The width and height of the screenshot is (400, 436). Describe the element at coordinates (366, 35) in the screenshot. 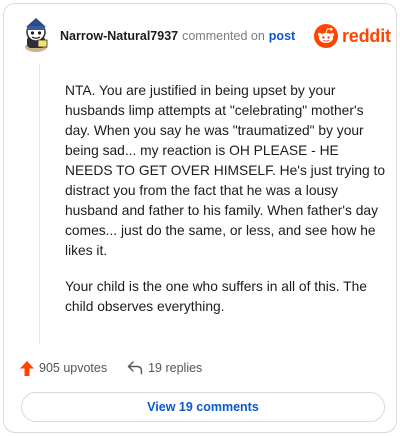

I see `reddit-wordmark: reddit` at that location.